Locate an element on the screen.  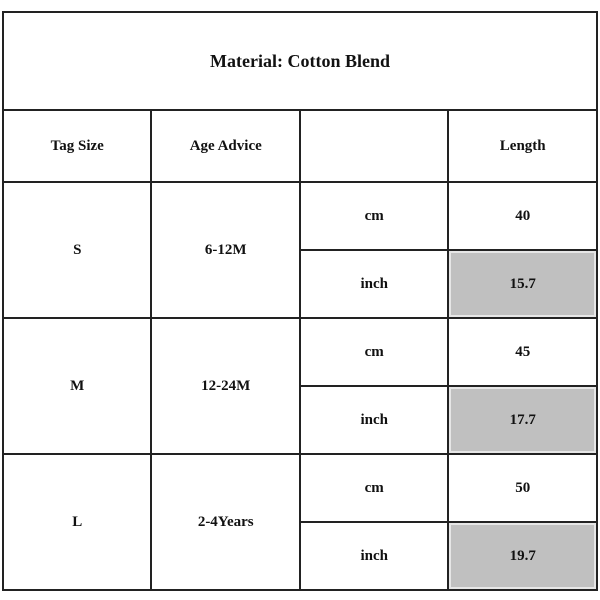
tag-size-cell: L is located at coordinates (77, 522).